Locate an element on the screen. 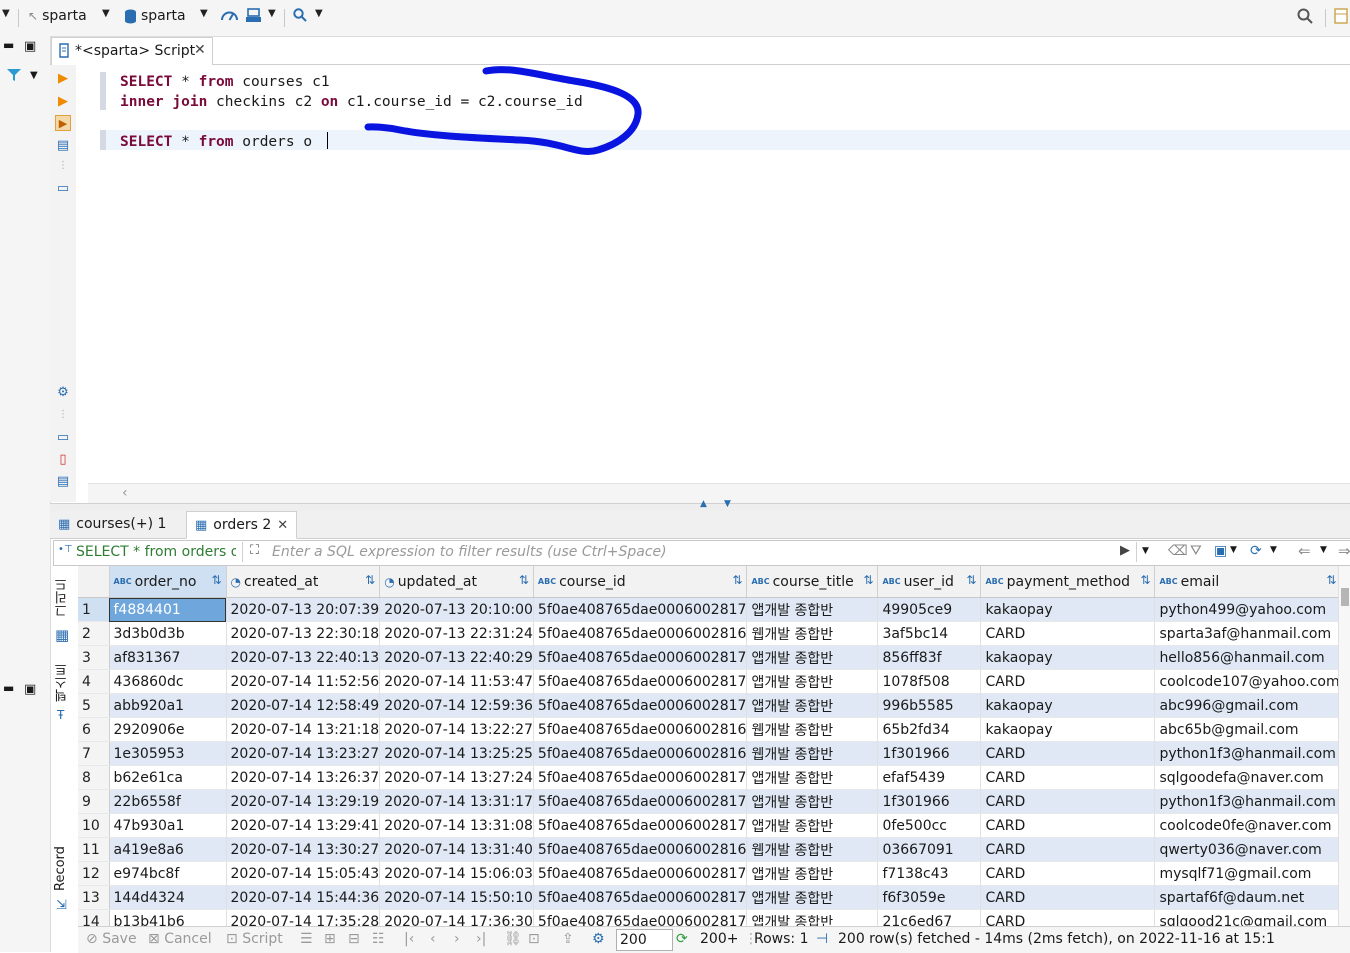  apply-filter-icon: ▶ is located at coordinates (1125, 550).